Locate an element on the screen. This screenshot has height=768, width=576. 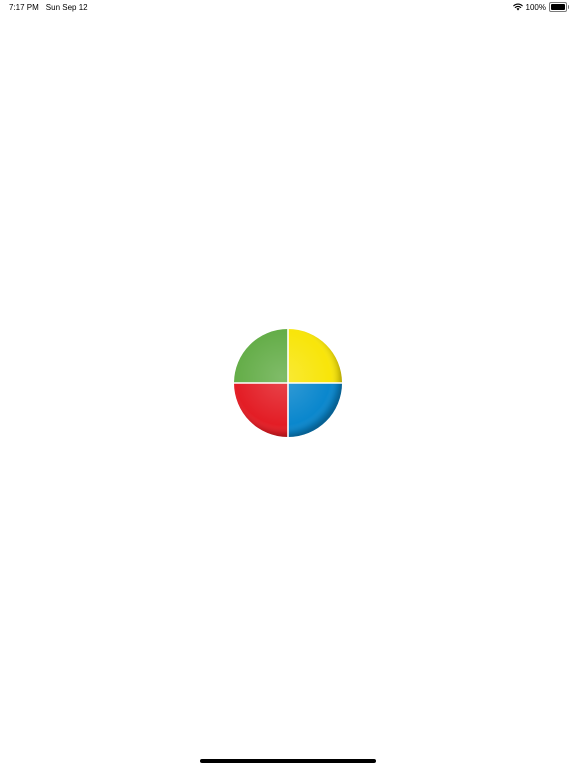
home-indicator is located at coordinates (288, 761).